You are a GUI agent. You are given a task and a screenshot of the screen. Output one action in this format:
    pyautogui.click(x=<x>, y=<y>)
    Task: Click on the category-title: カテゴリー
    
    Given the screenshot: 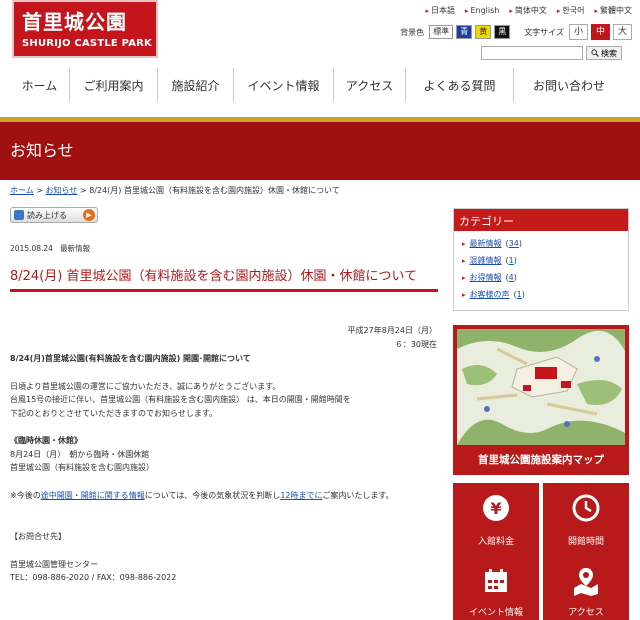 What is the action you would take?
    pyautogui.click(x=541, y=220)
    